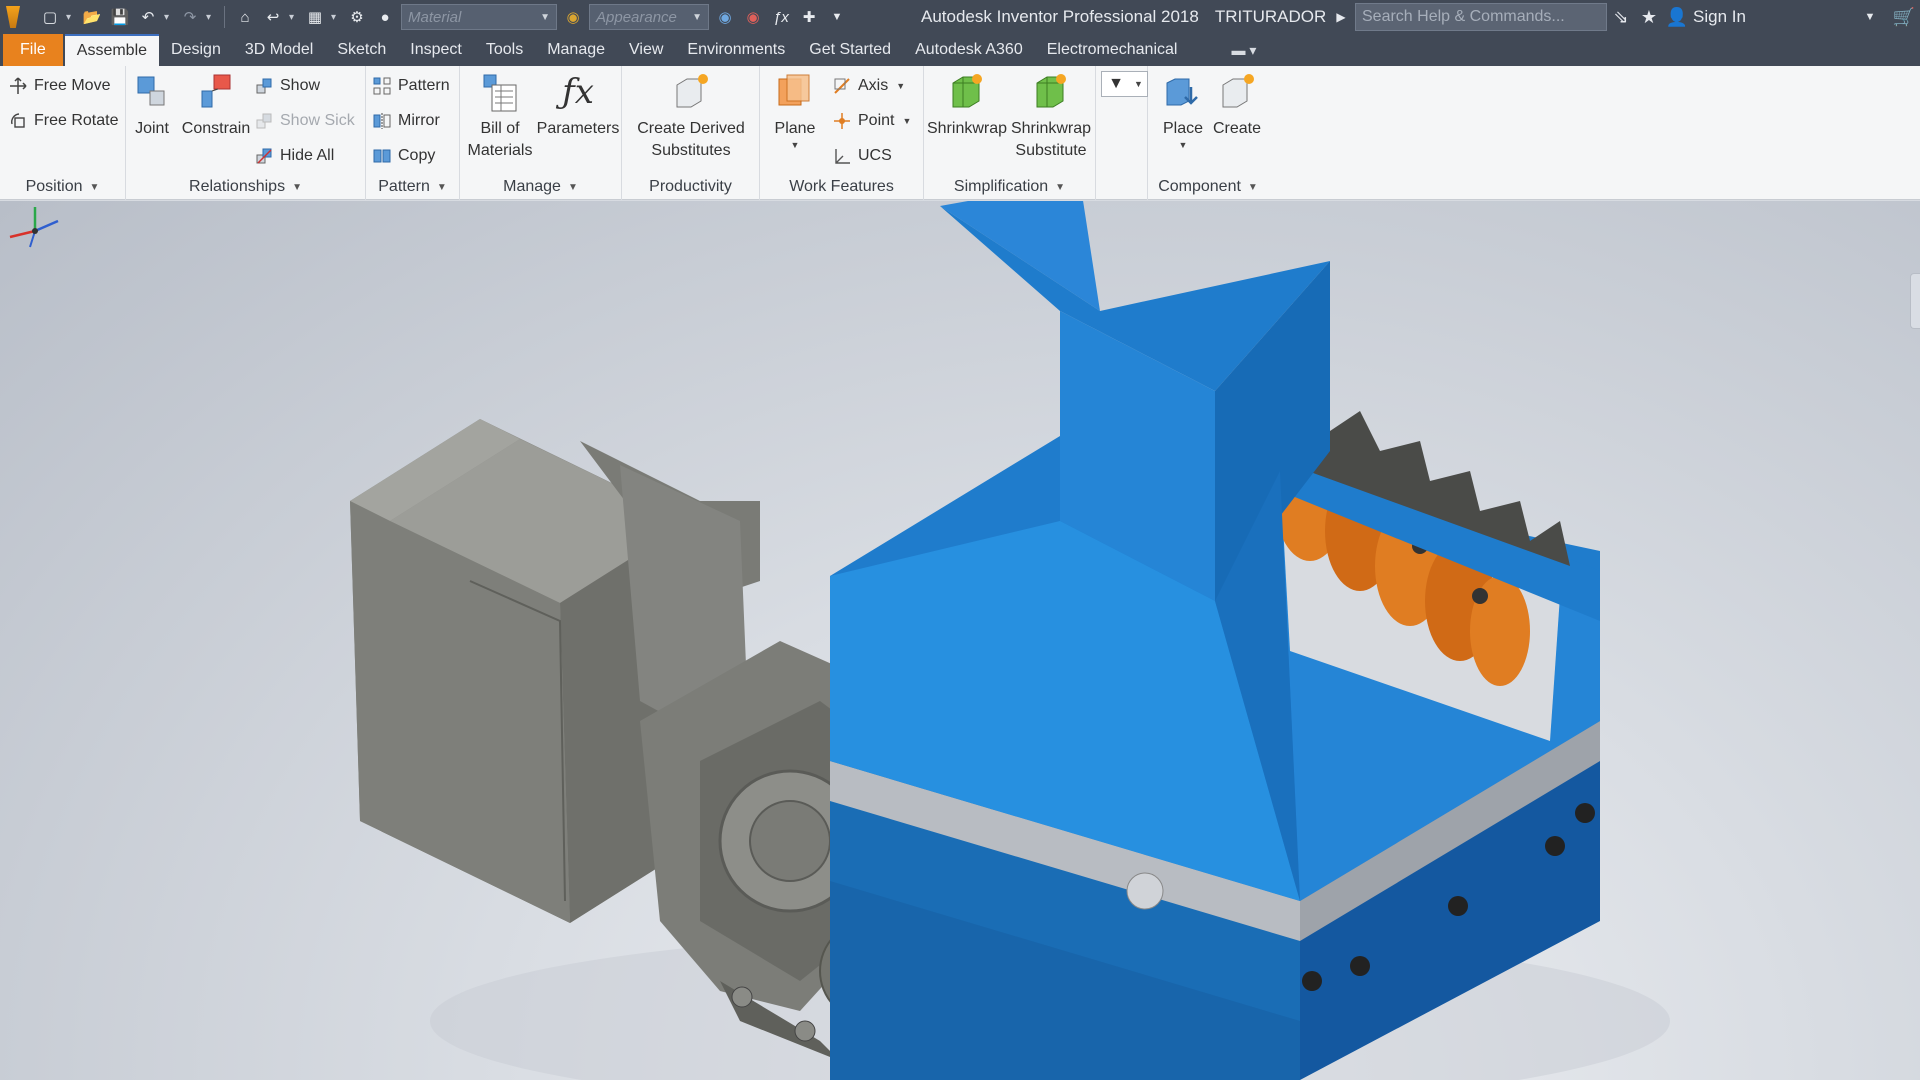  What do you see at coordinates (190, 17) in the screenshot?
I see `redo-icon: ↷` at bounding box center [190, 17].